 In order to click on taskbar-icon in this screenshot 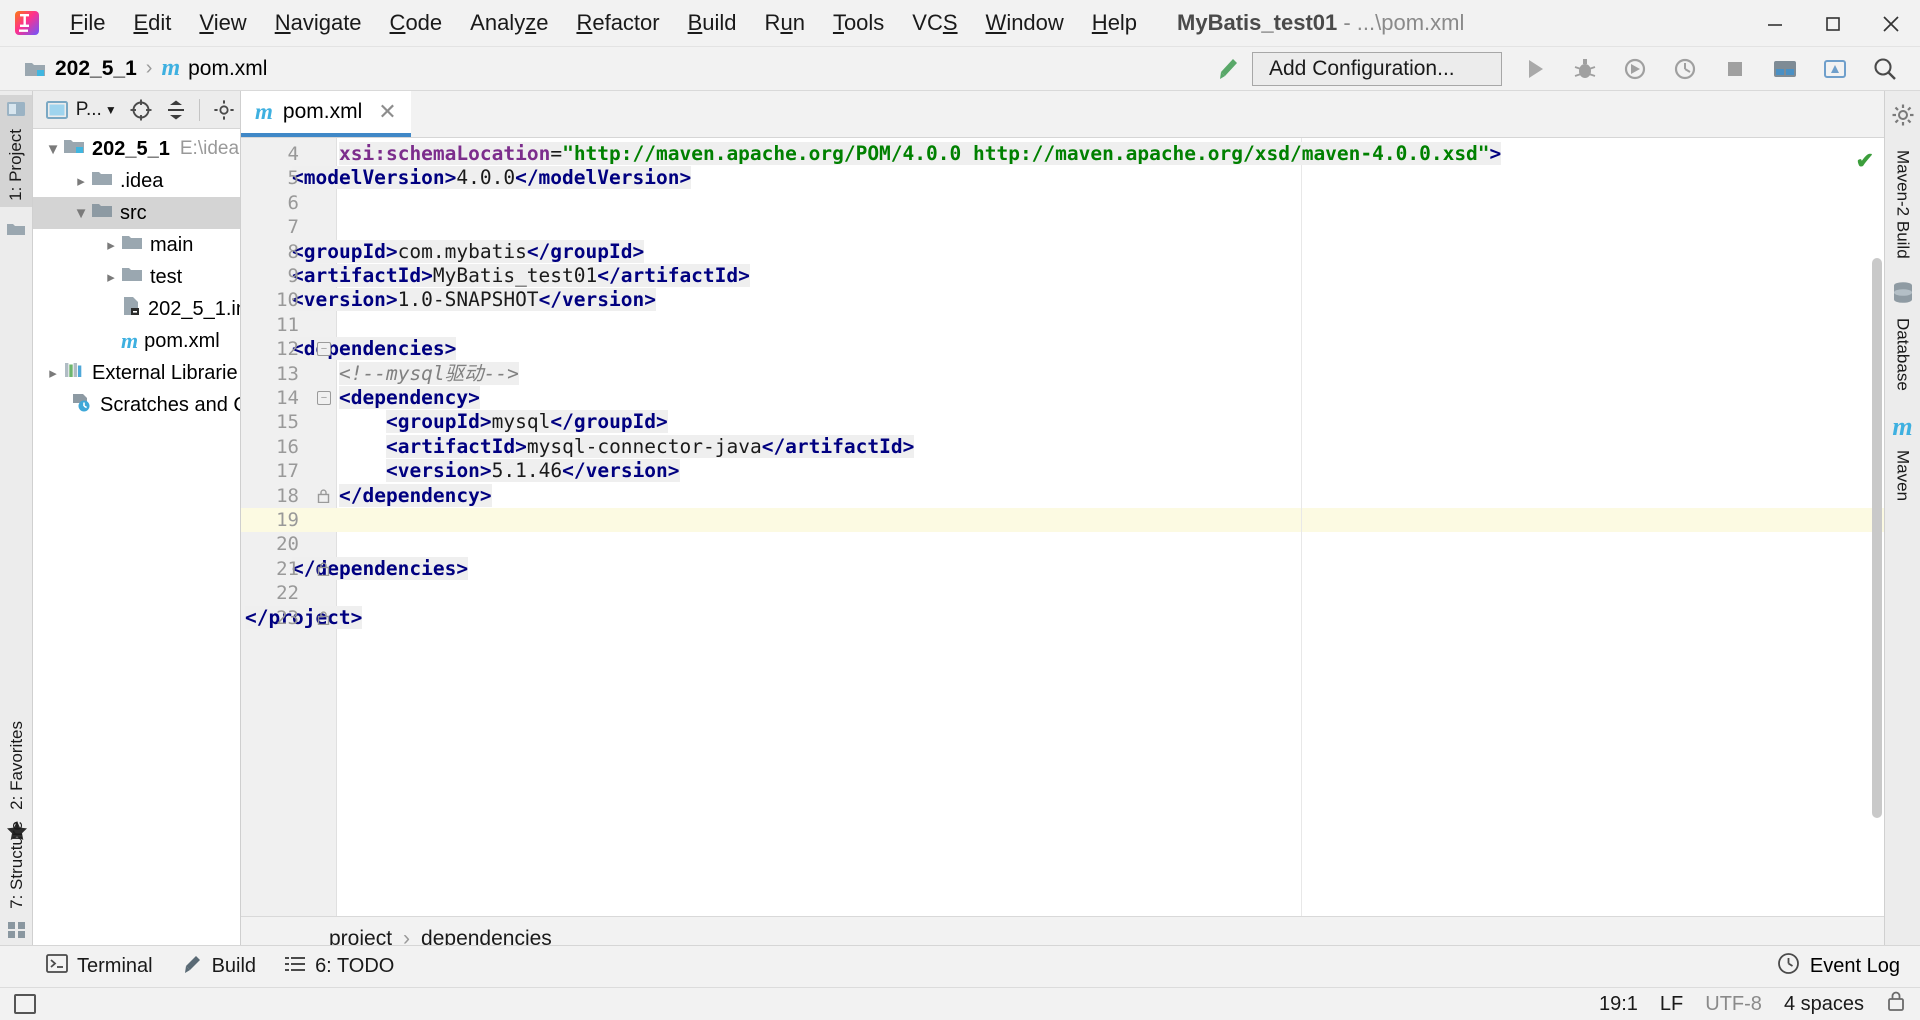, I will do `click(25, 1004)`.